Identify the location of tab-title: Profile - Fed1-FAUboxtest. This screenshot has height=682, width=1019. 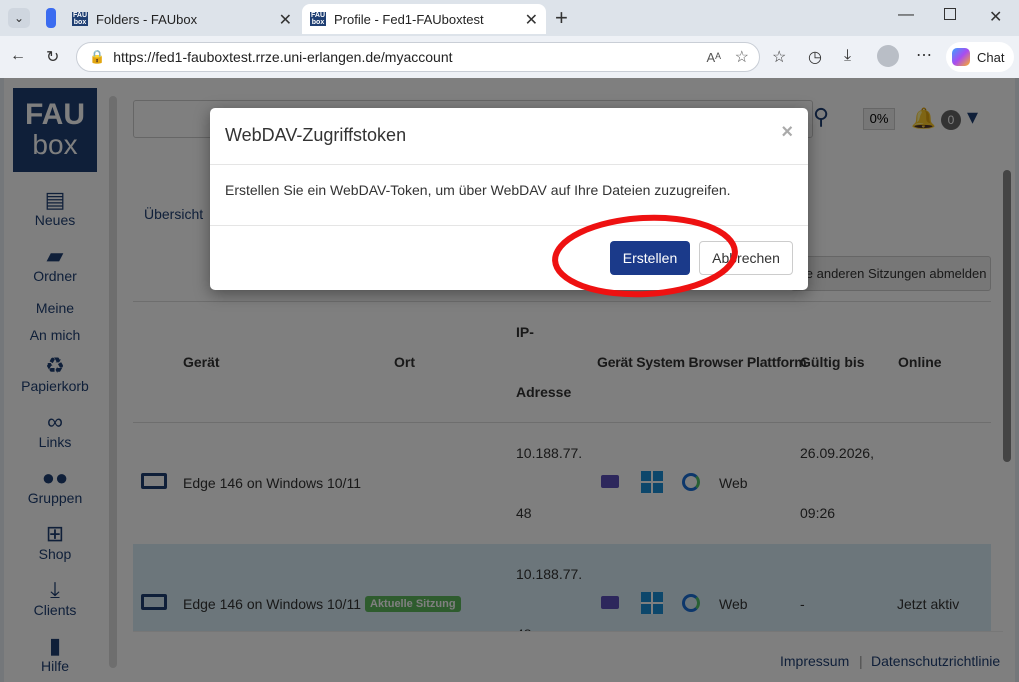
(409, 19).